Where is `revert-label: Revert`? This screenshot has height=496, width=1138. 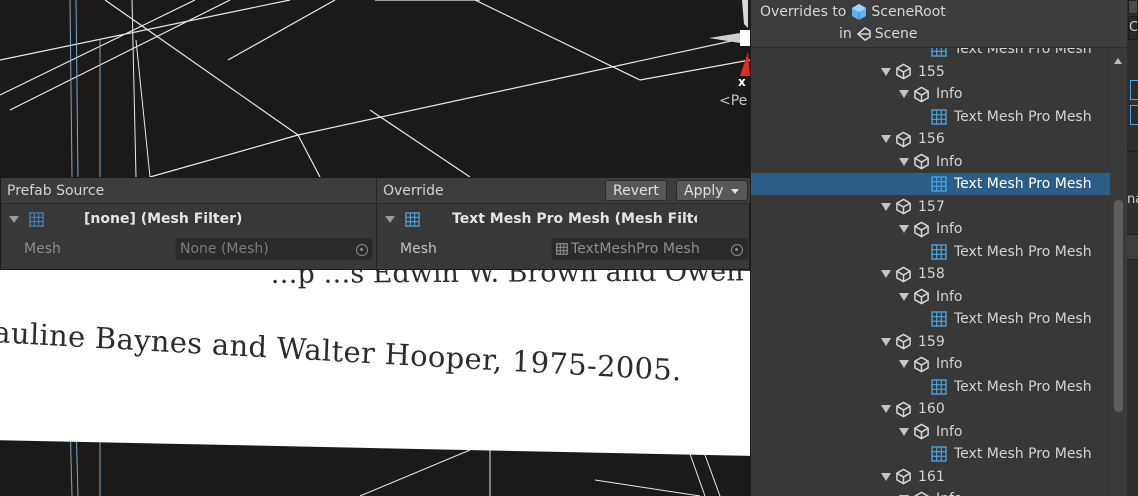
revert-label: Revert is located at coordinates (636, 190).